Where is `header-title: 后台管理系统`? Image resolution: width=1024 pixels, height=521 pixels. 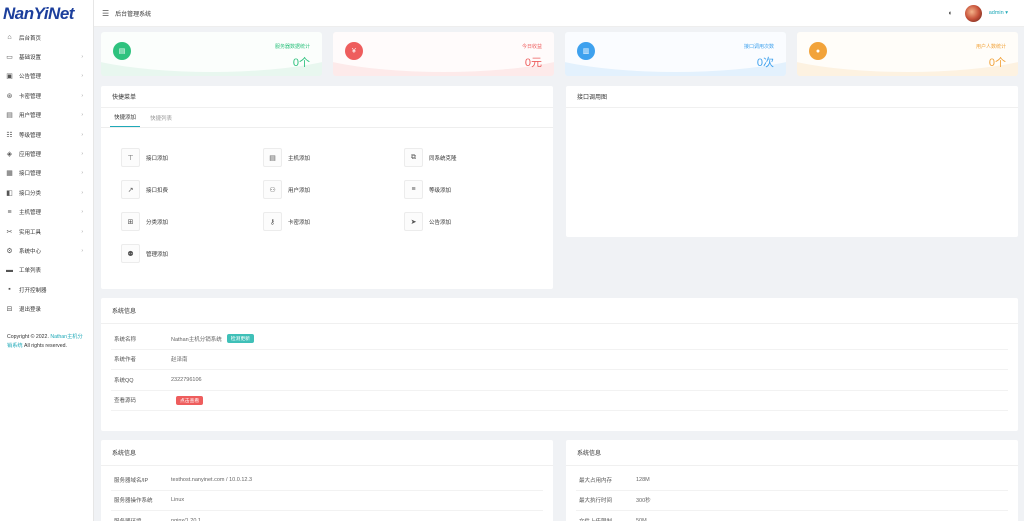 header-title: 后台管理系统 is located at coordinates (133, 14).